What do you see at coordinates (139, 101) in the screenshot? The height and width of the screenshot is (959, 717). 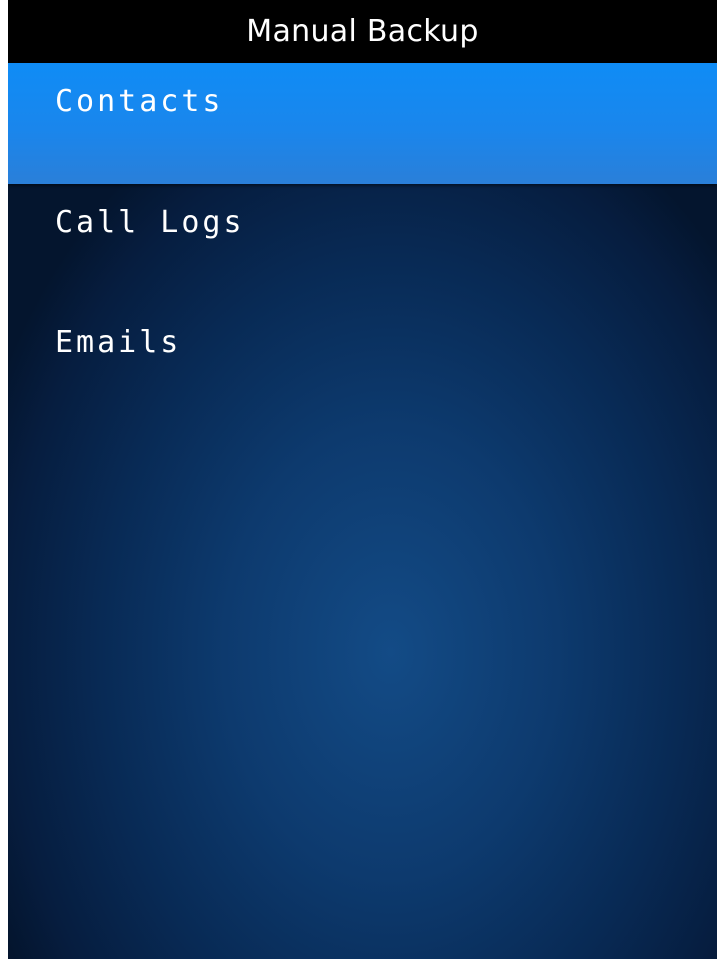 I see `menu-item-label: Contacts` at bounding box center [139, 101].